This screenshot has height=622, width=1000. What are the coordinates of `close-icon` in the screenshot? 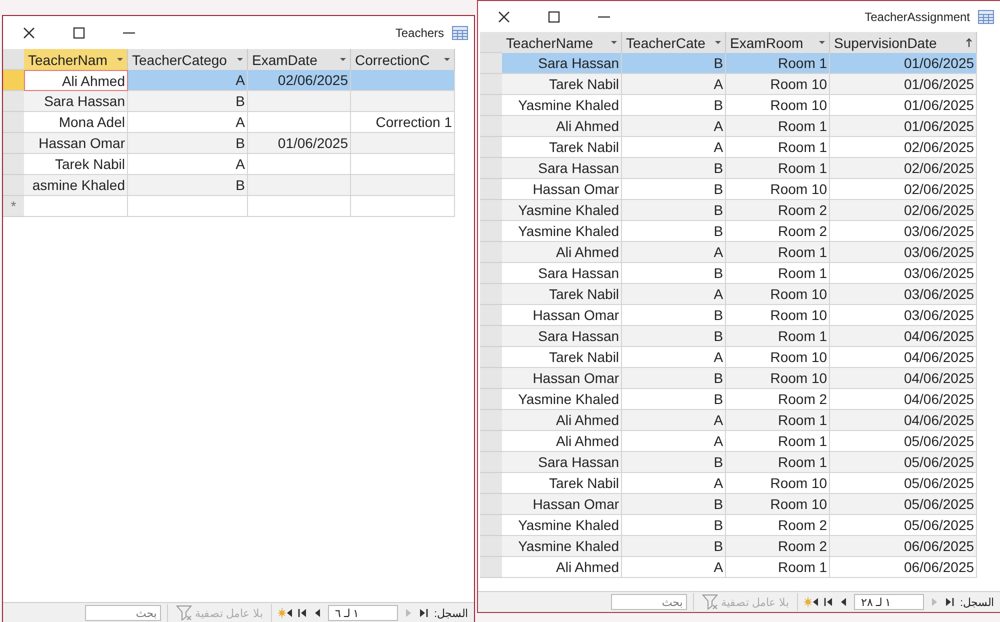 It's located at (29, 32).